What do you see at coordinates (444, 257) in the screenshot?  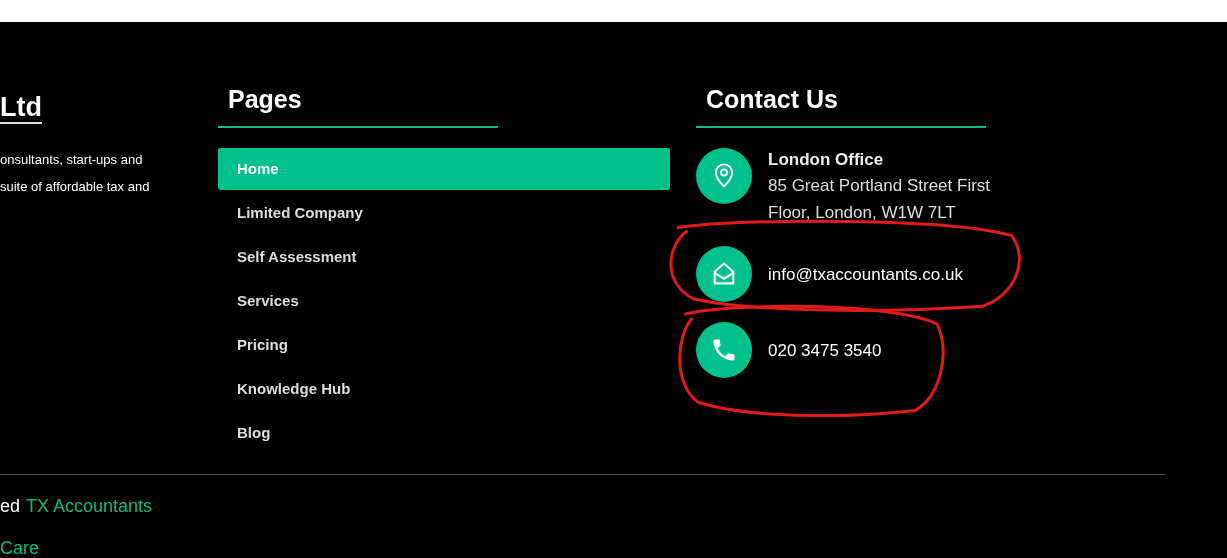 I see `menu-link: Self Assessment` at bounding box center [444, 257].